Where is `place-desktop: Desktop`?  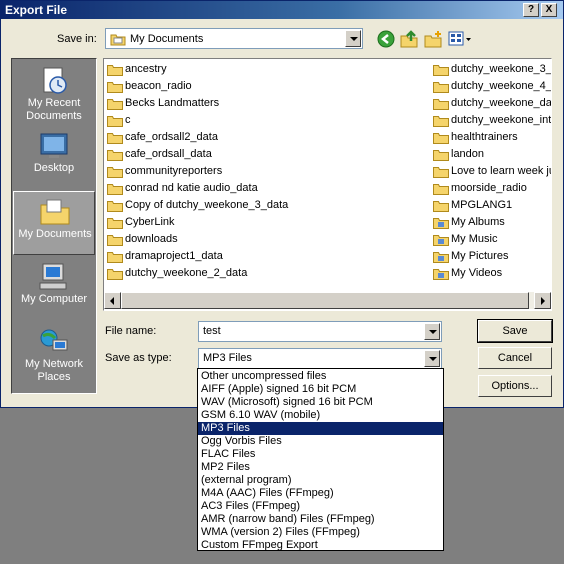
place-desktop: Desktop is located at coordinates (54, 158).